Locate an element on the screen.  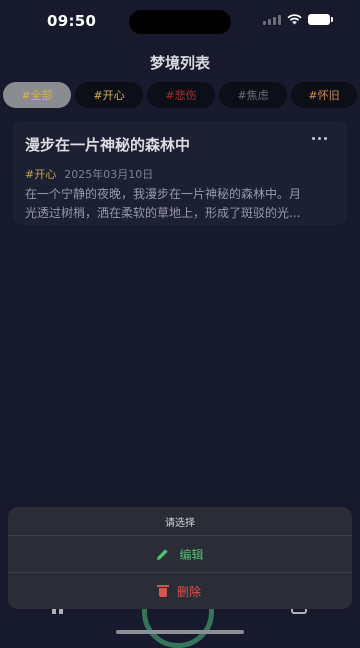
battery-icon is located at coordinates (320, 19).